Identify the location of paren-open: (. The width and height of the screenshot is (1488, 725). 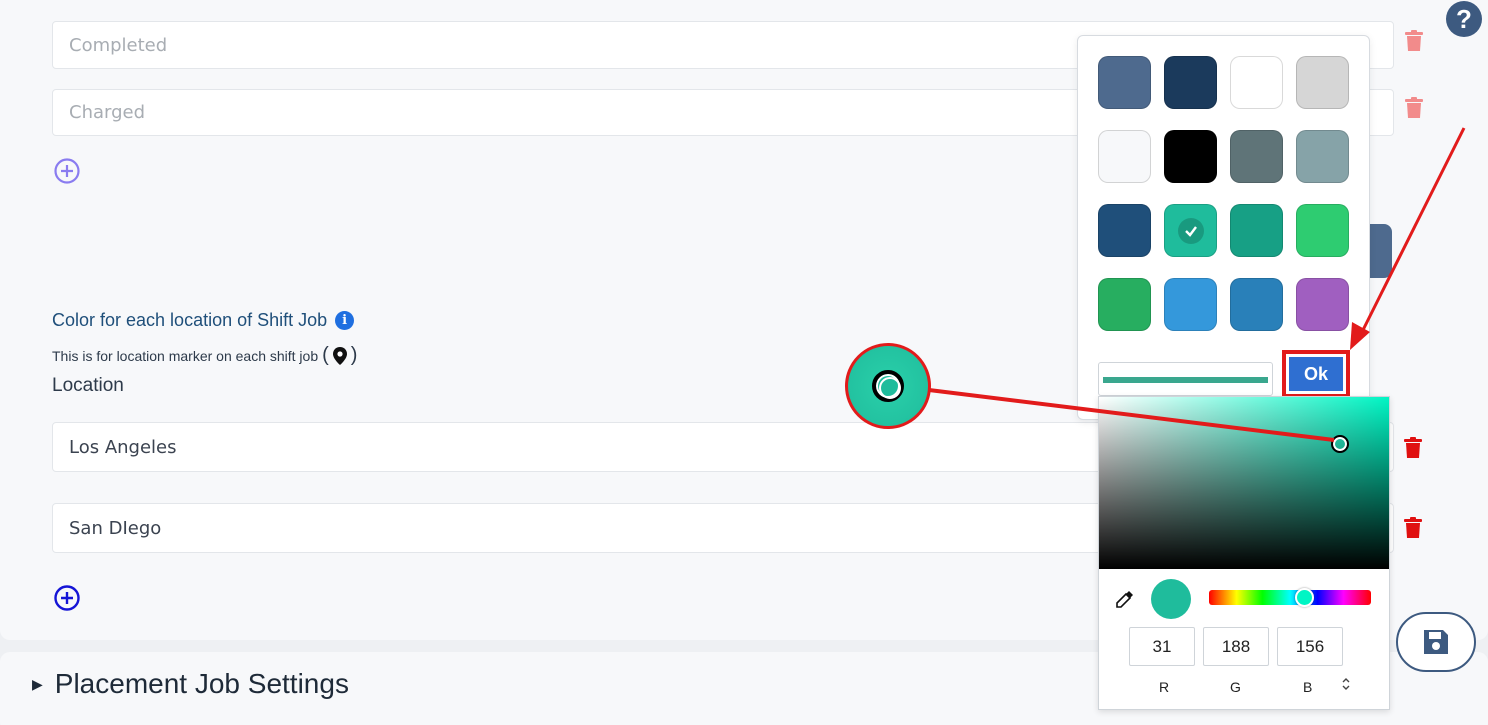
(325, 355).